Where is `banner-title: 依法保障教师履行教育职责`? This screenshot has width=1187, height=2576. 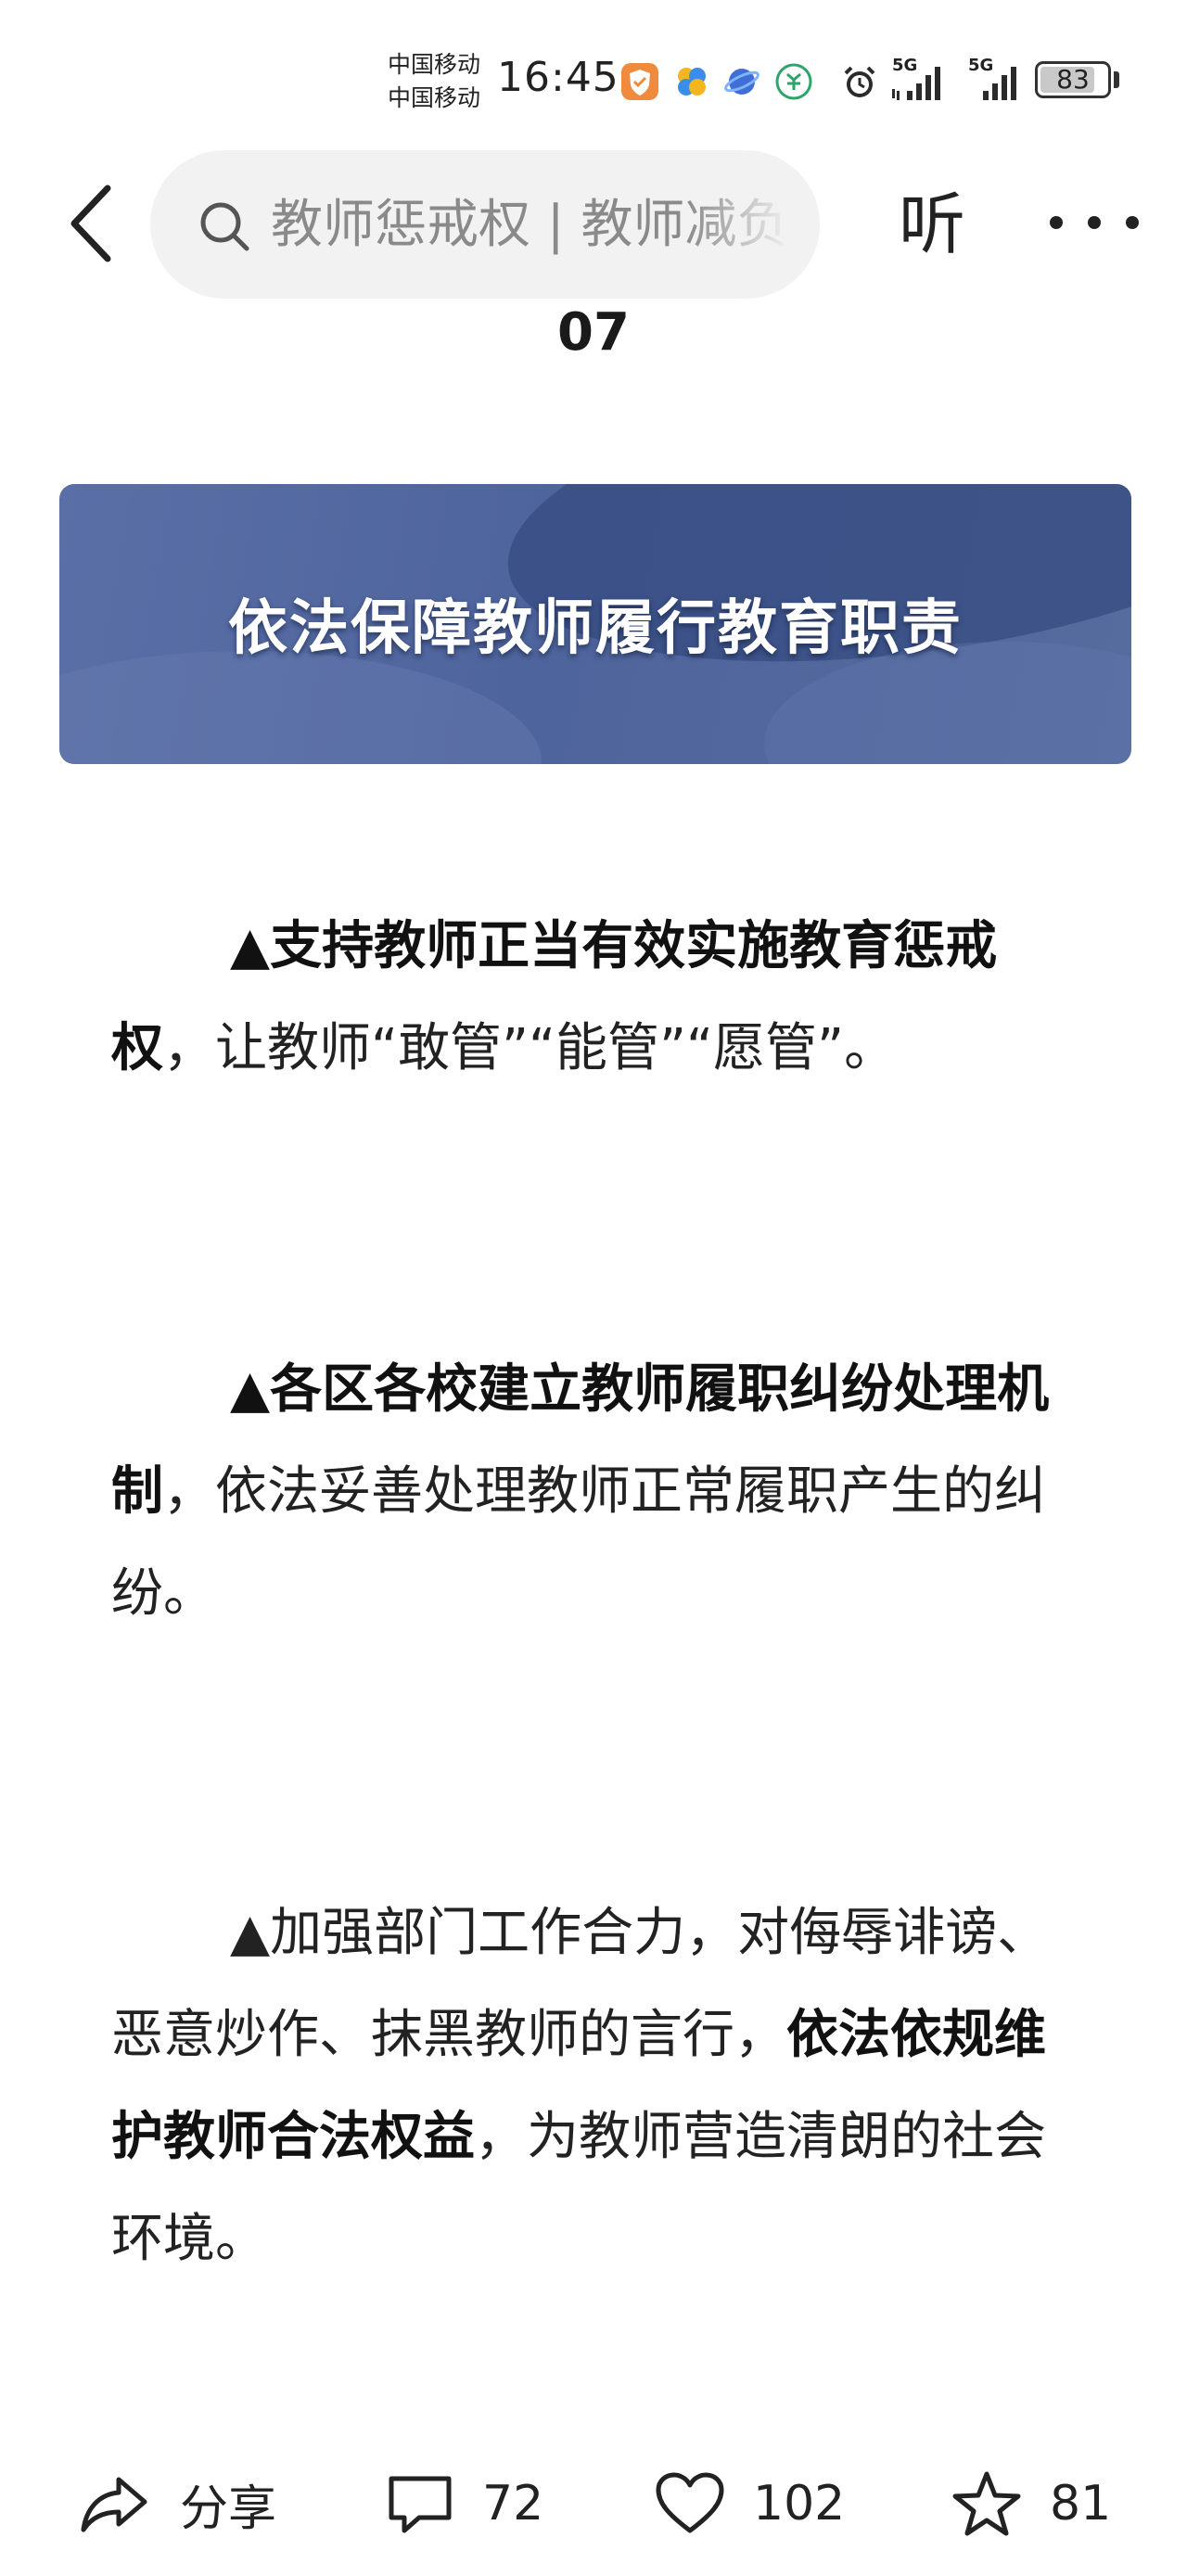 banner-title: 依法保障教师履行教育职责 is located at coordinates (595, 628).